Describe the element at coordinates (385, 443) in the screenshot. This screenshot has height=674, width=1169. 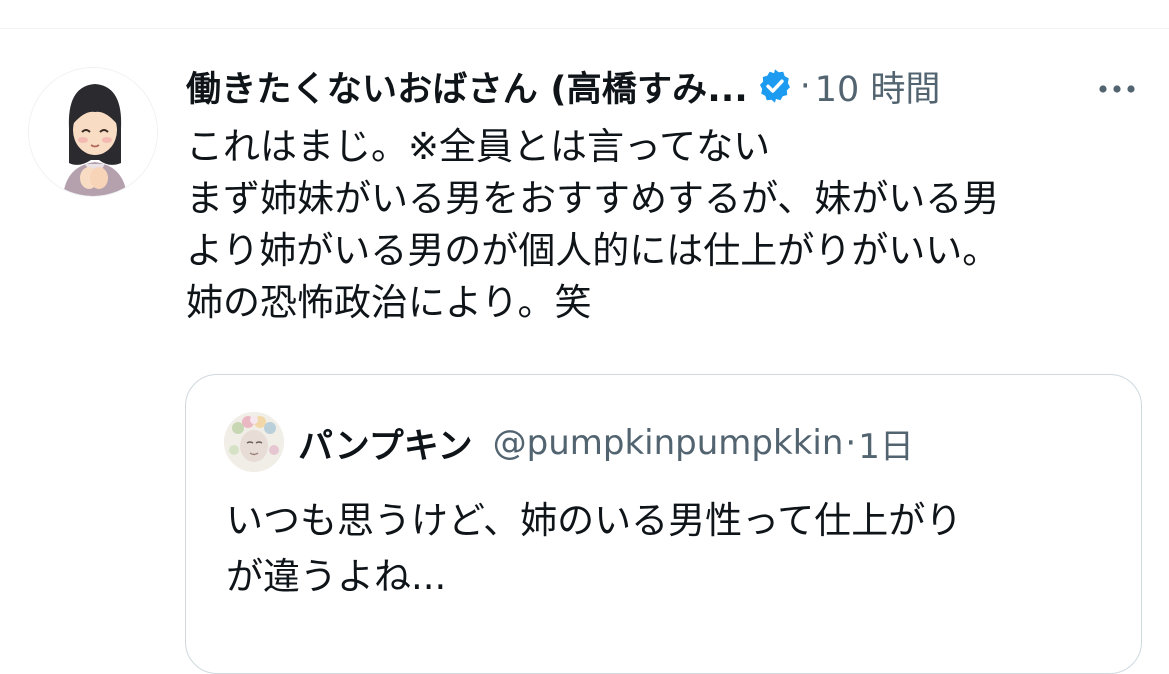
I see `quote-author-name: パンプキン` at that location.